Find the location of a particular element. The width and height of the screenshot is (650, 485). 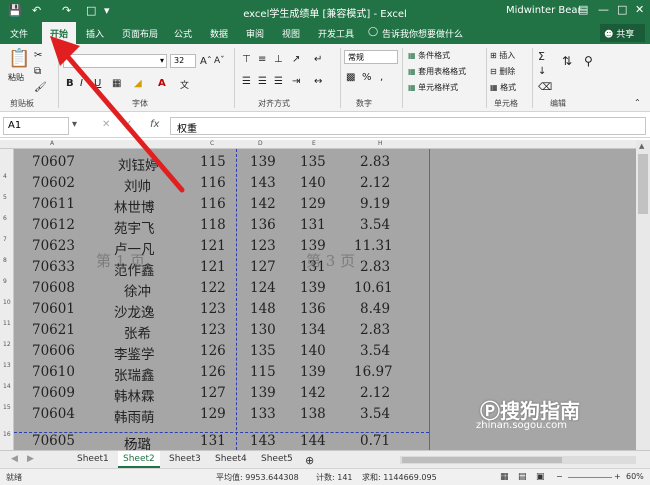

increase-font-icon: Aˆ is located at coordinates (206, 61).